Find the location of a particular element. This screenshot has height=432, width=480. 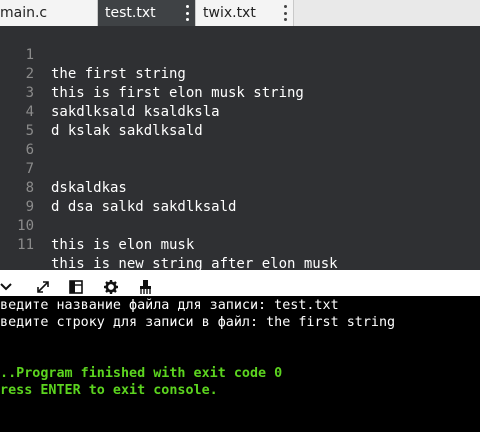

editor-line: 5 is located at coordinates (240, 121).